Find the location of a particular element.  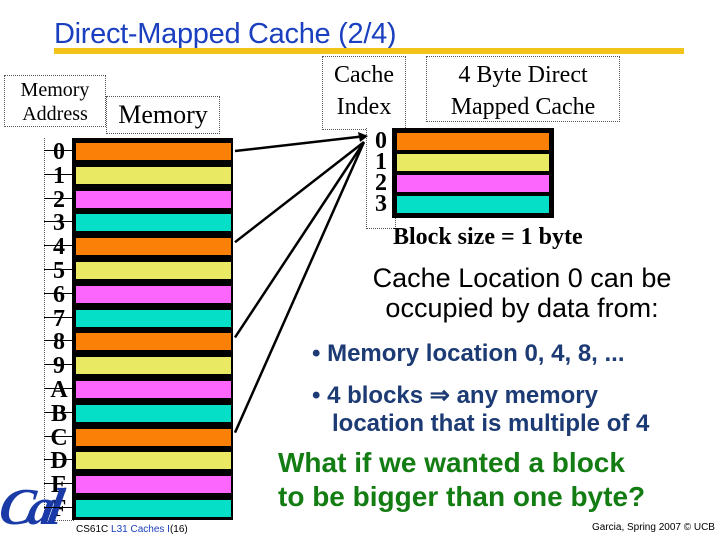

bullet-text-line2: location that is multiple of 4 is located at coordinates (491, 423).